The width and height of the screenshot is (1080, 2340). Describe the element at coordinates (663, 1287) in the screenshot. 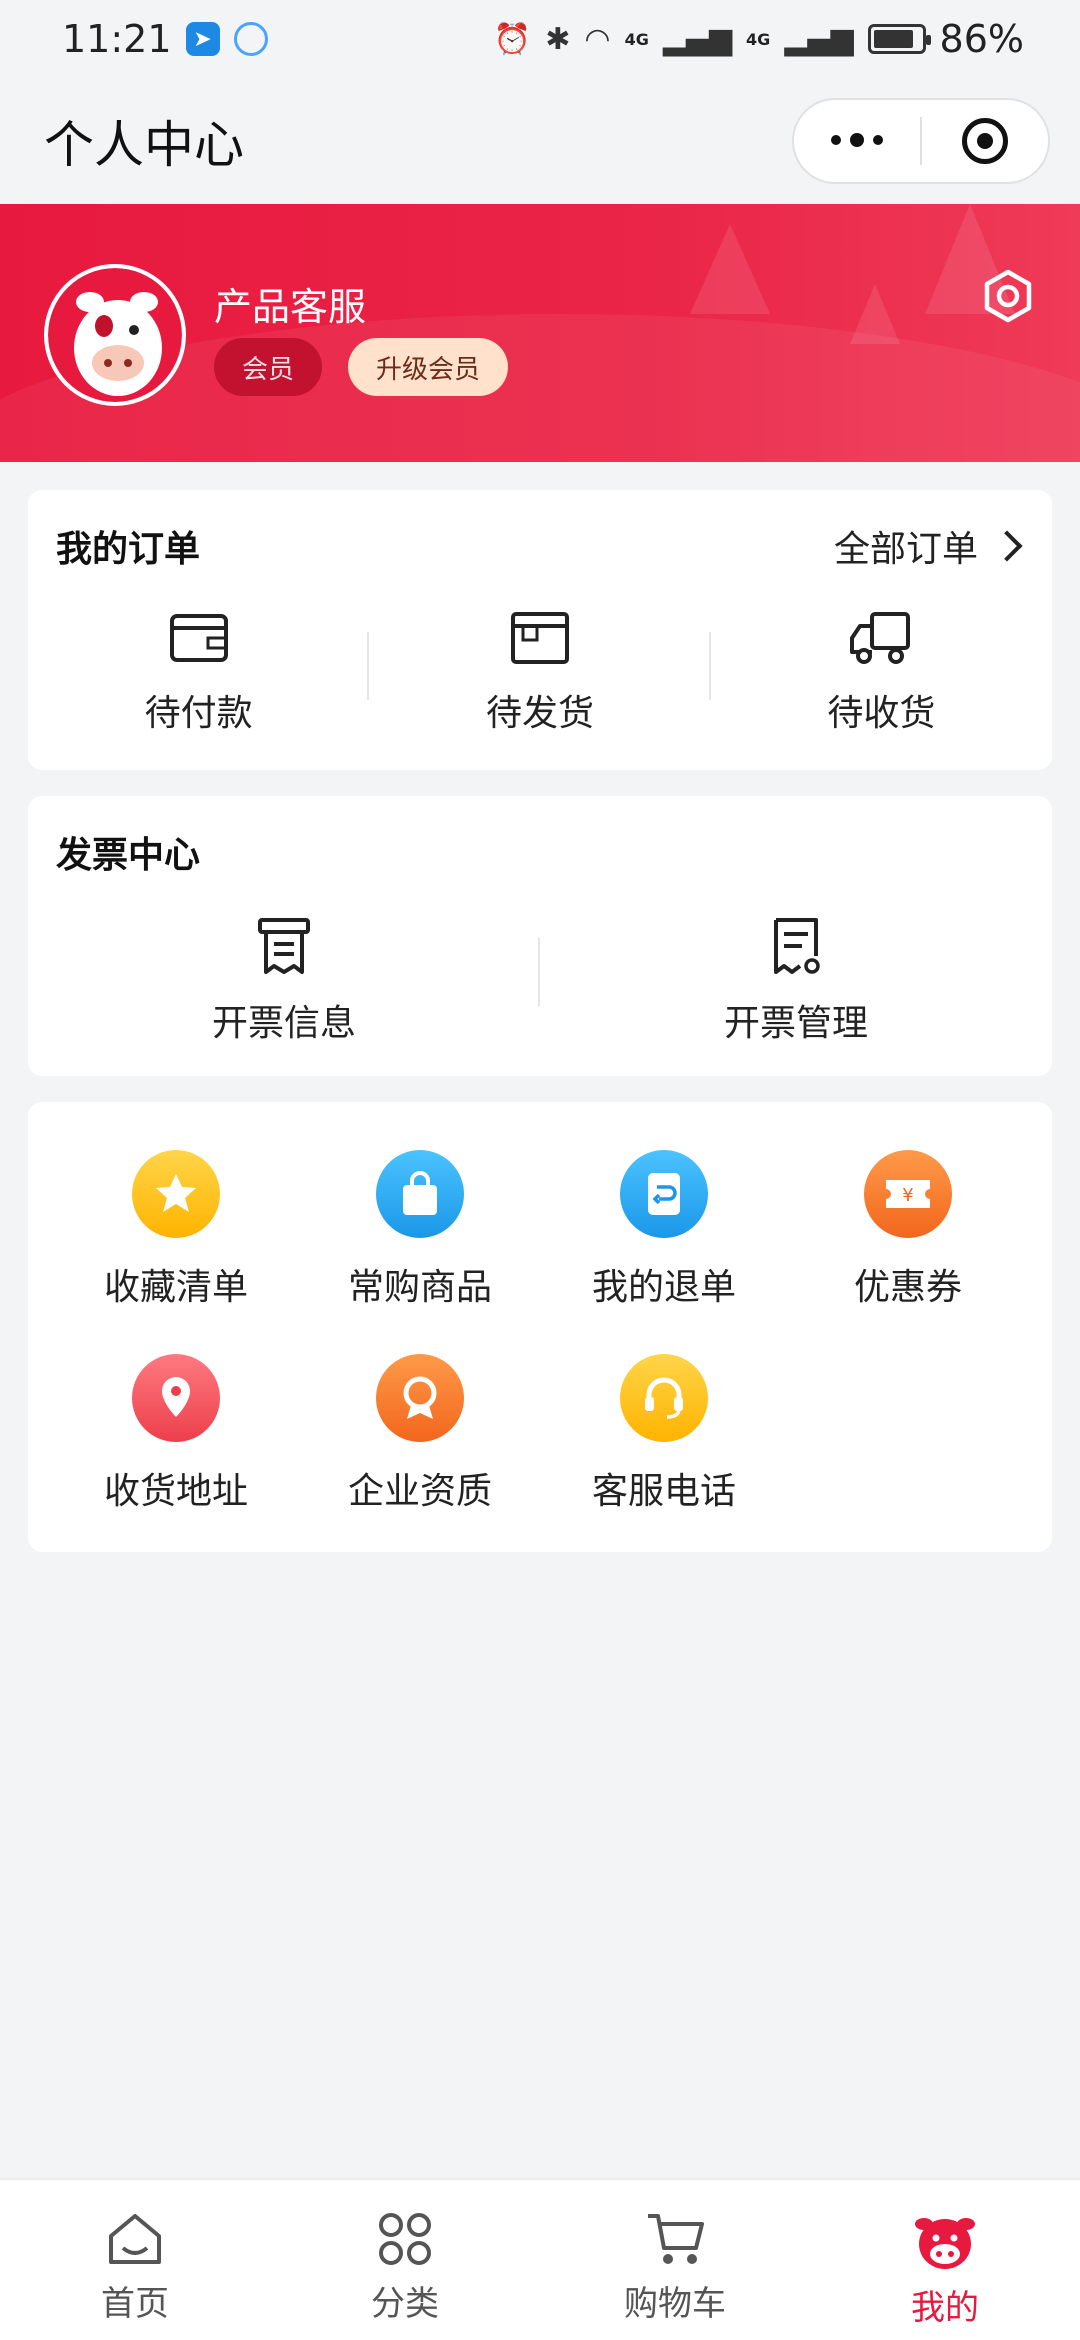

I see `service-label: 我的退单` at that location.